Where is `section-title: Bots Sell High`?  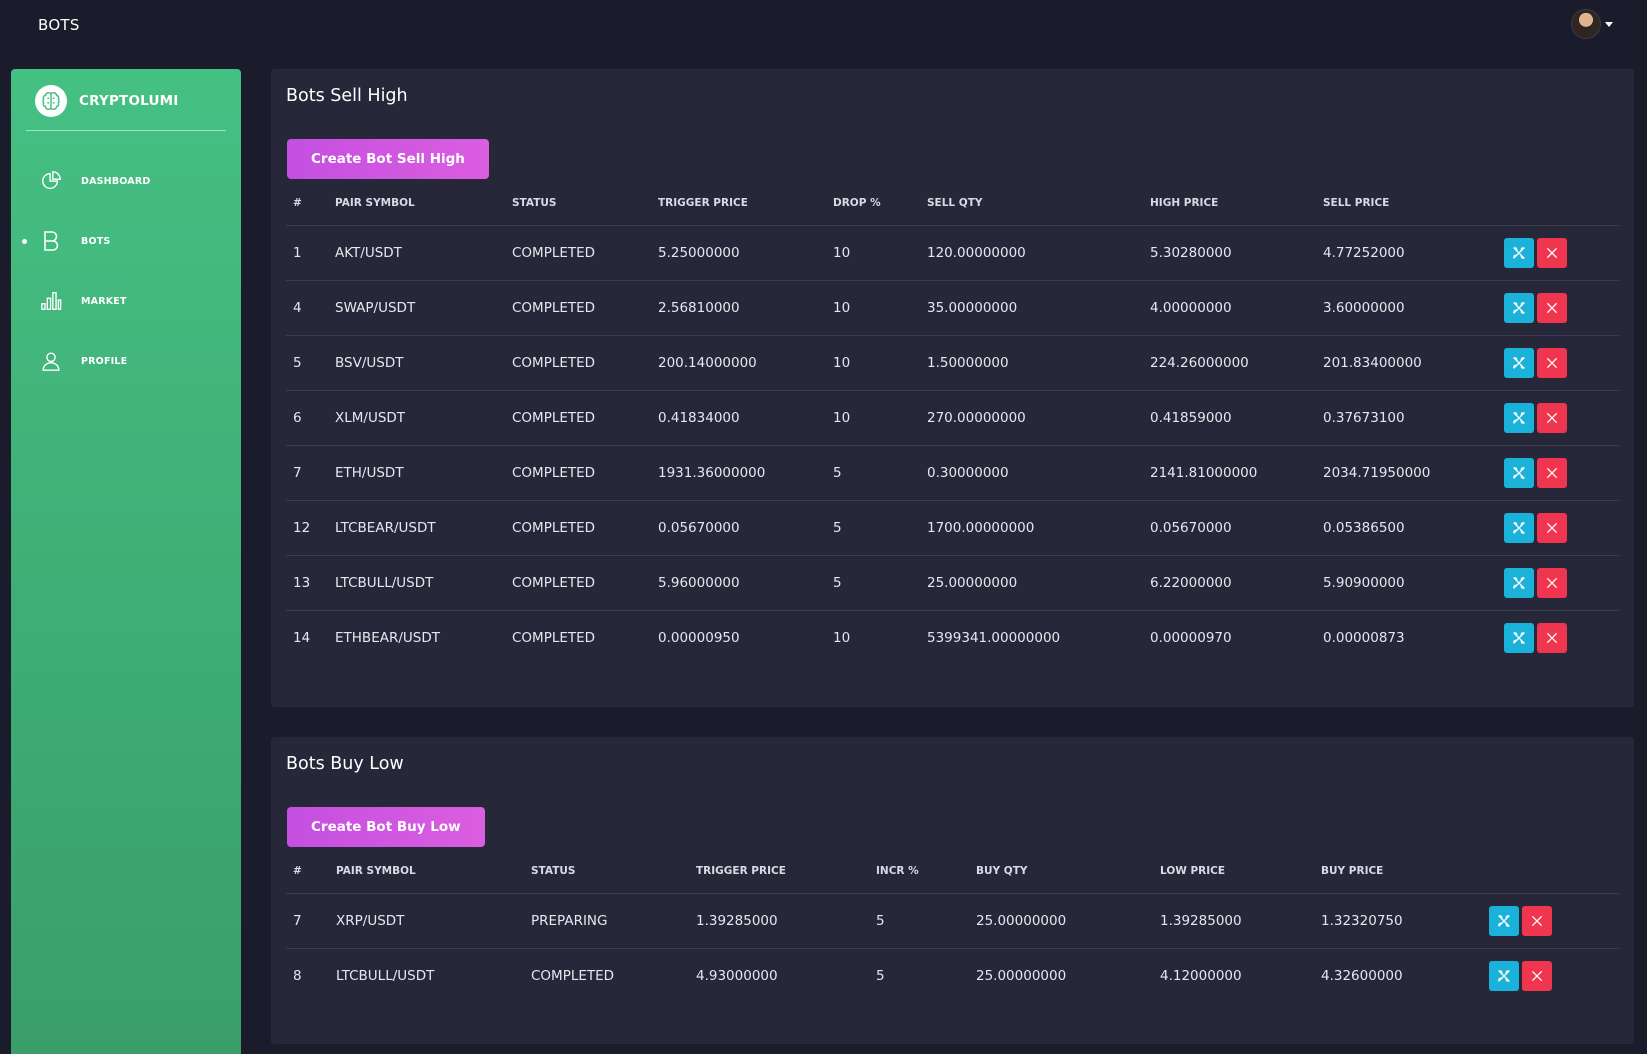 section-title: Bots Sell High is located at coordinates (347, 96).